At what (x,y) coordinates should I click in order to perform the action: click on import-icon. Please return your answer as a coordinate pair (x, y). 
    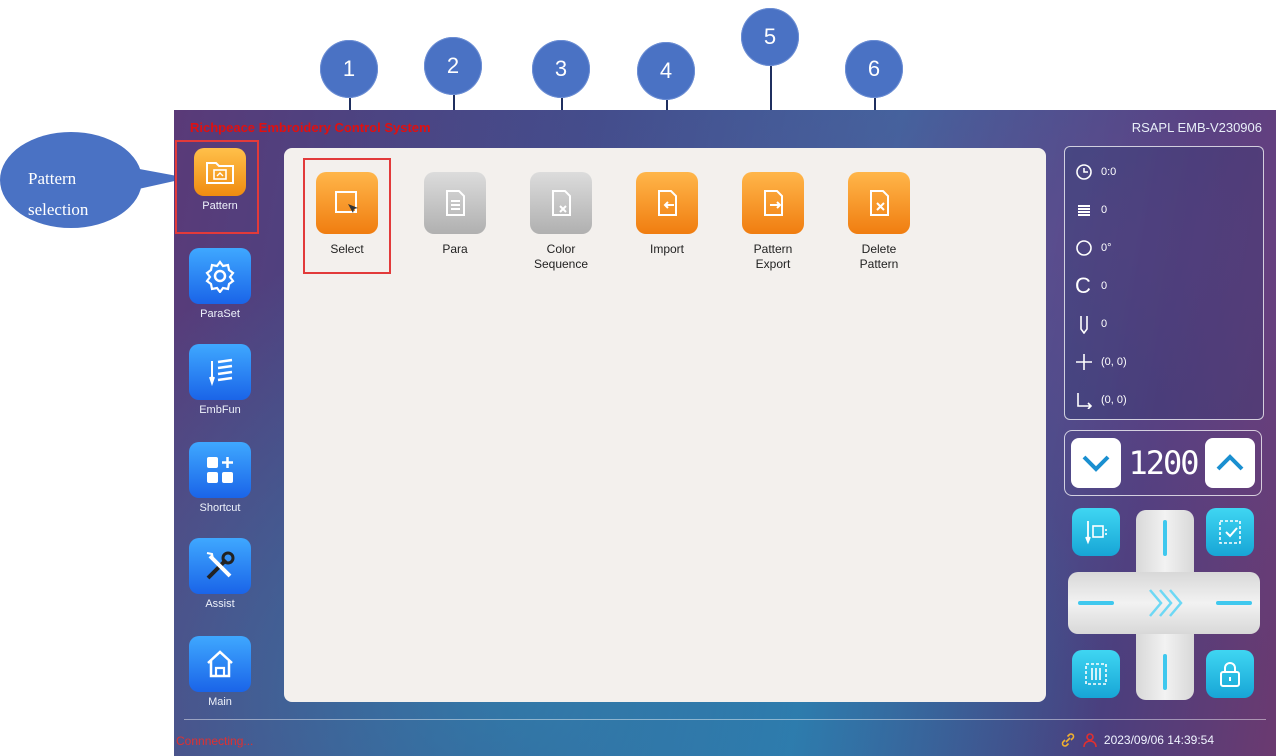
    Looking at the image, I should click on (667, 203).